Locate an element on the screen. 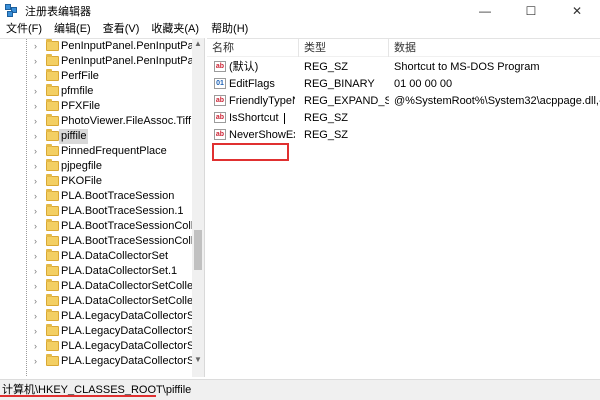 This screenshot has width=600, height=400. value-row: ab (默认) REG_SZ Shortcut to MS-DOS Program is located at coordinates (403, 67).